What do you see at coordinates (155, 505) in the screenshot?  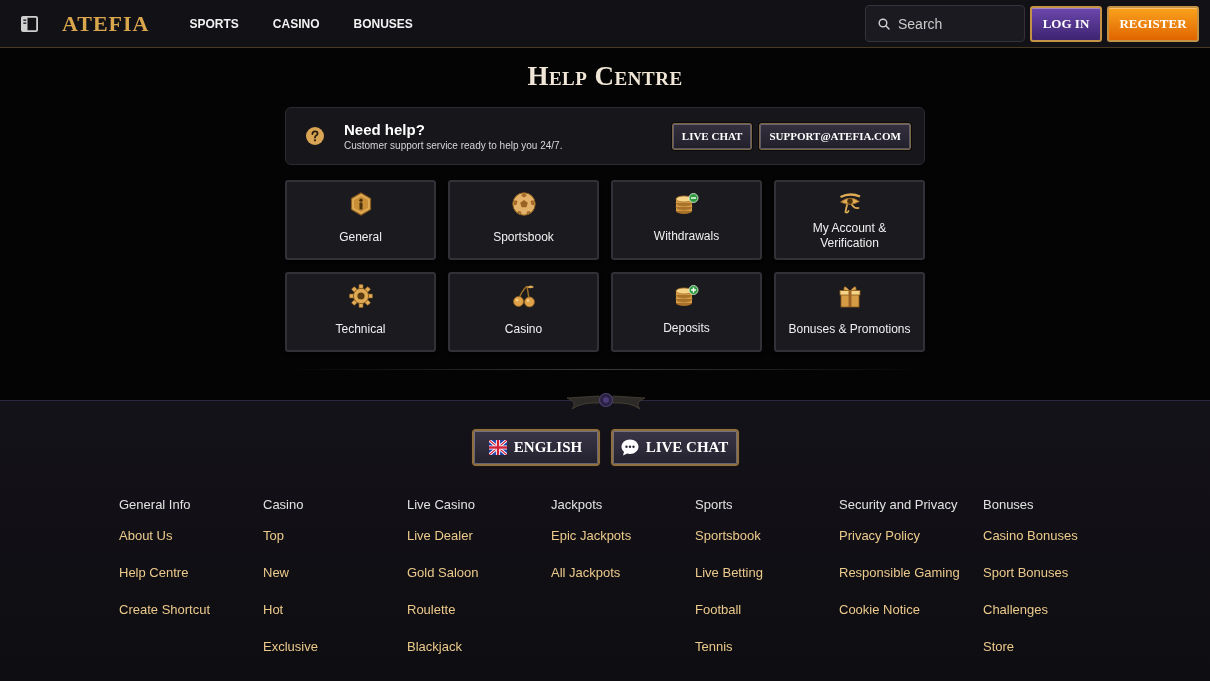 I see `footer-heading: General Info` at bounding box center [155, 505].